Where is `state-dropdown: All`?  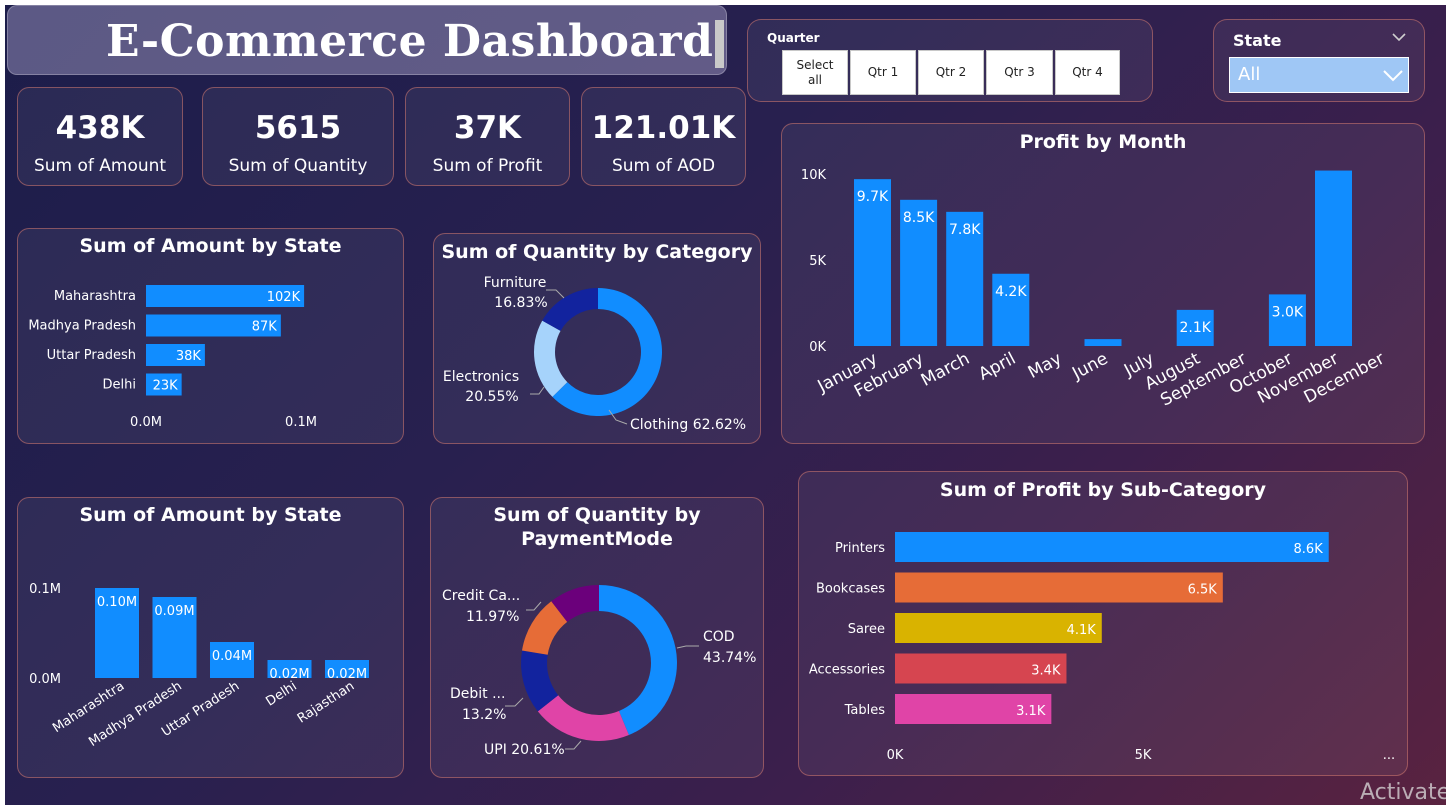
state-dropdown: All is located at coordinates (1319, 75).